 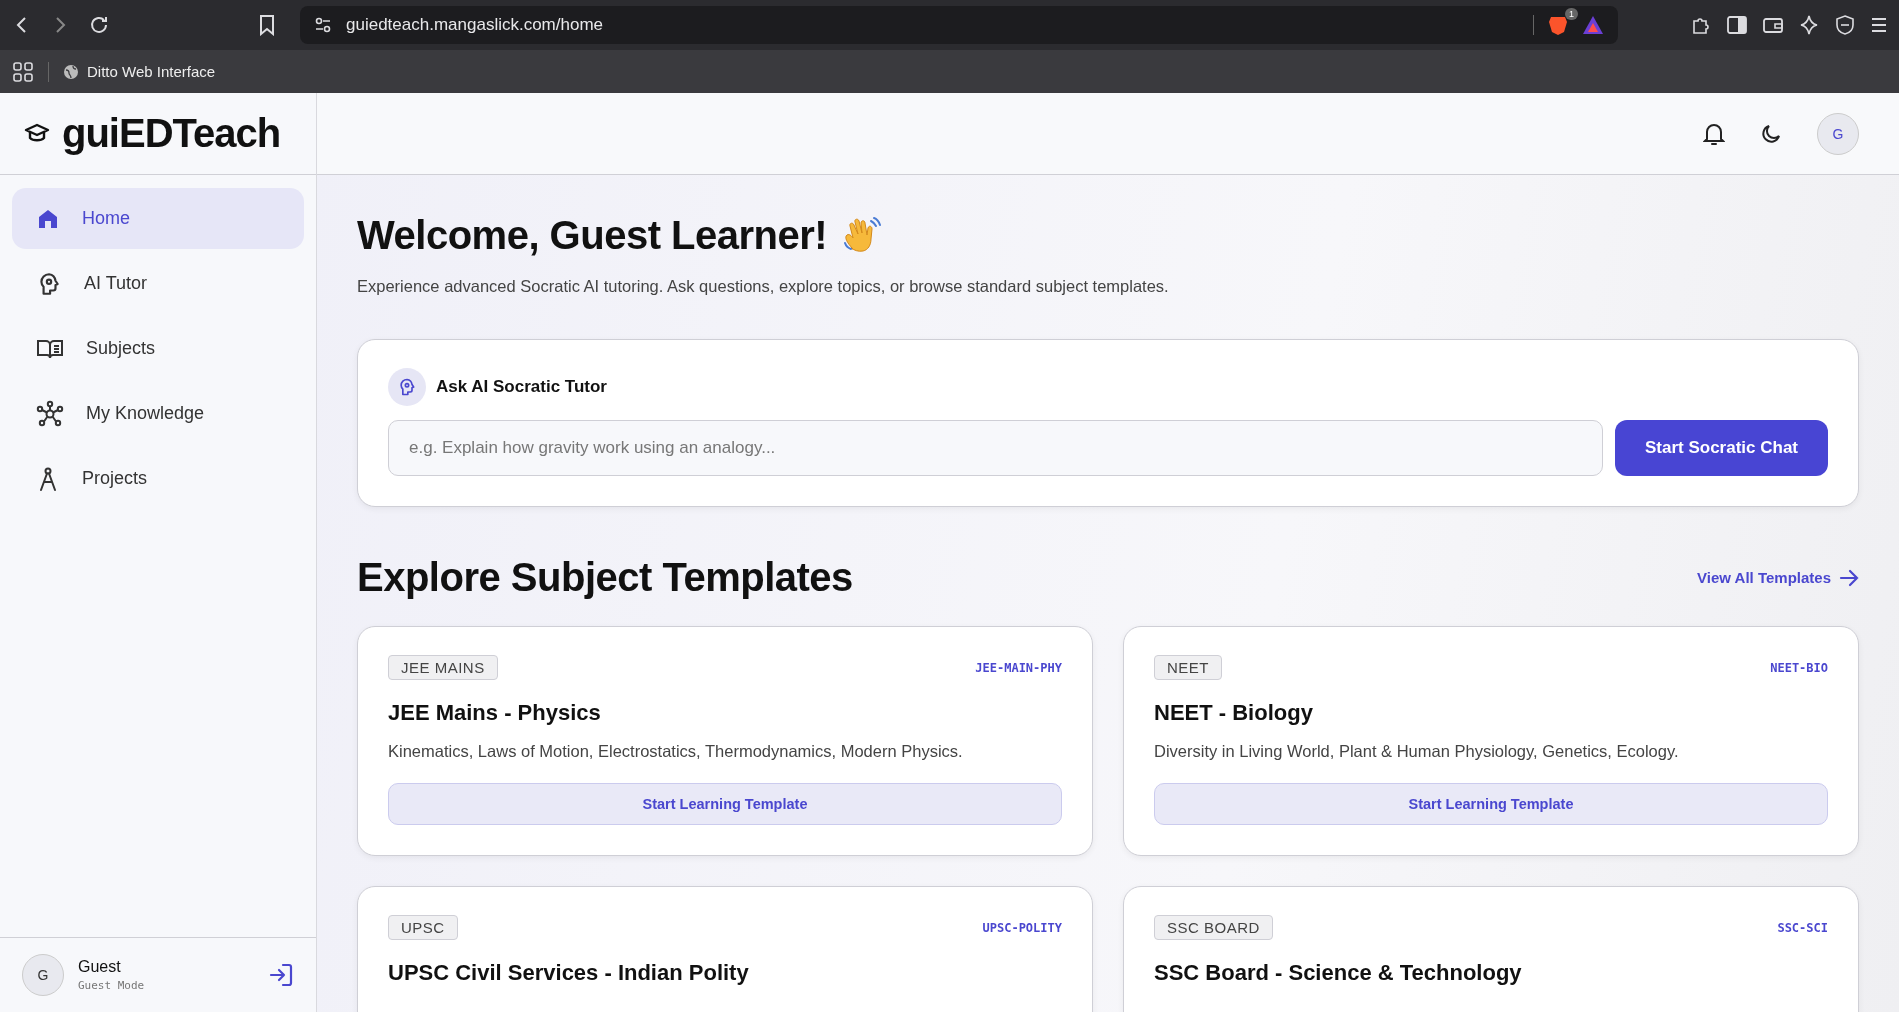 What do you see at coordinates (323, 25) in the screenshot?
I see `site-settings-icon` at bounding box center [323, 25].